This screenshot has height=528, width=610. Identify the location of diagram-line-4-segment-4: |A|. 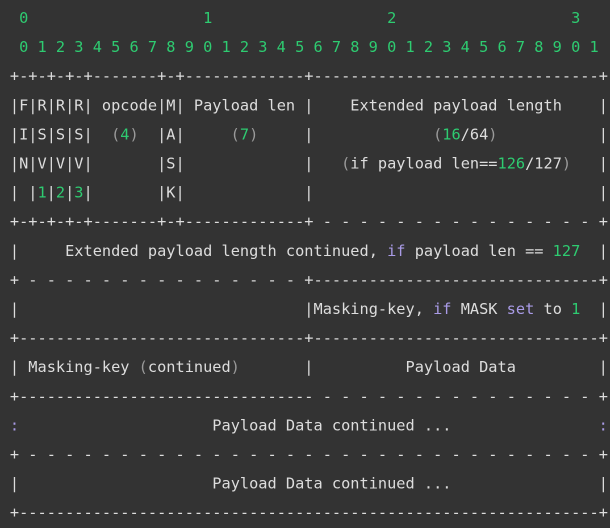
(185, 134).